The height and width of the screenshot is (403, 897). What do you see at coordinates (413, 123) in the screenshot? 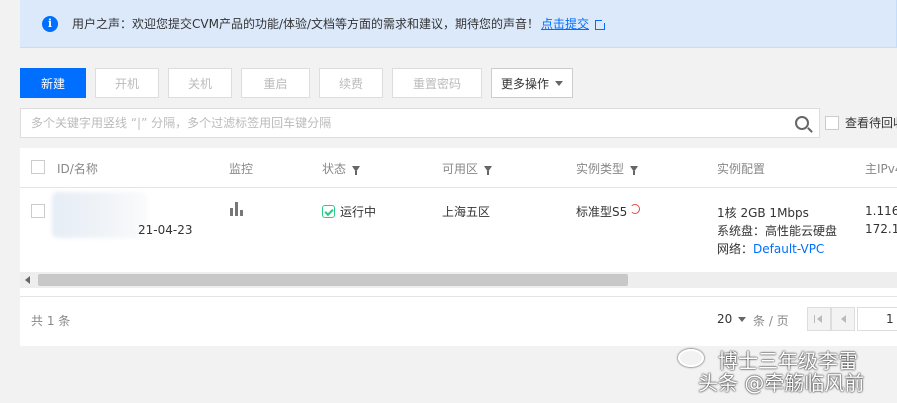
I see `search-input` at bounding box center [413, 123].